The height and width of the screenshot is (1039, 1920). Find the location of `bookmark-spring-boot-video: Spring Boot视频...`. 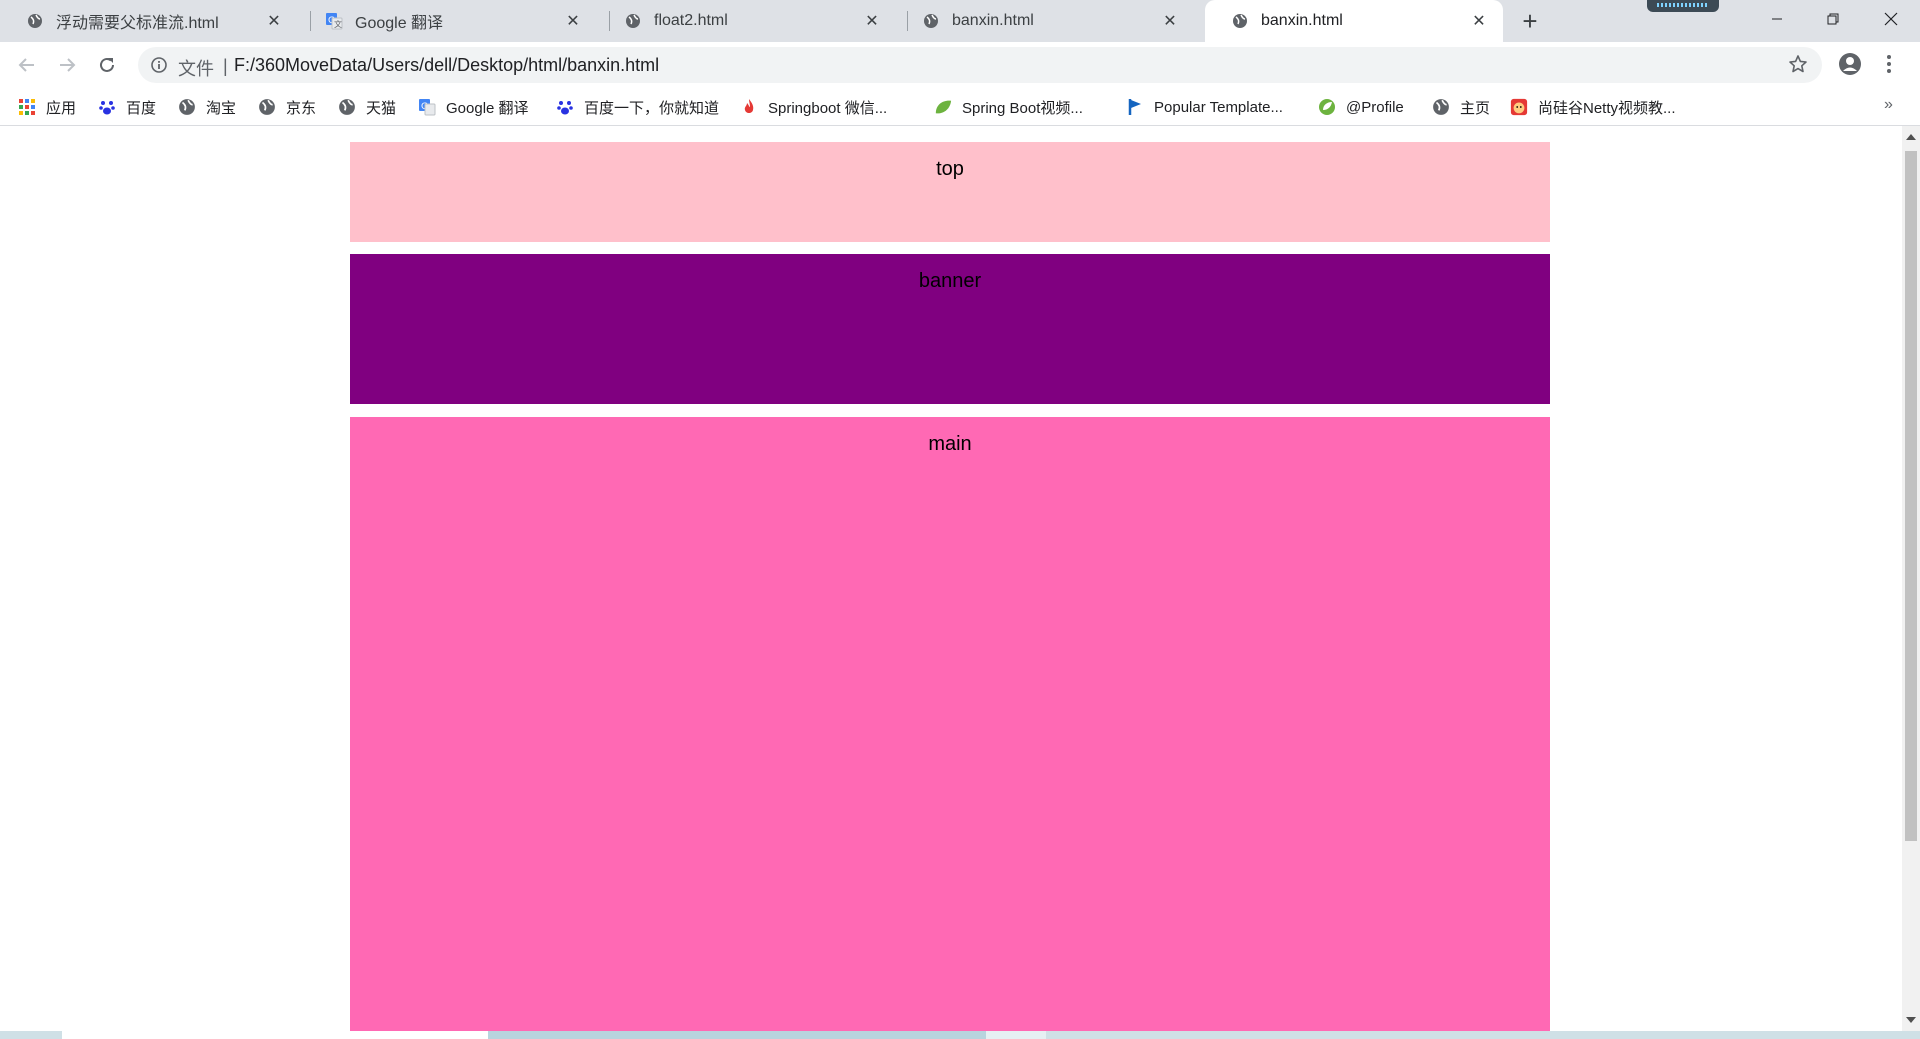

bookmark-spring-boot-video: Spring Boot视频... is located at coordinates (1008, 107).